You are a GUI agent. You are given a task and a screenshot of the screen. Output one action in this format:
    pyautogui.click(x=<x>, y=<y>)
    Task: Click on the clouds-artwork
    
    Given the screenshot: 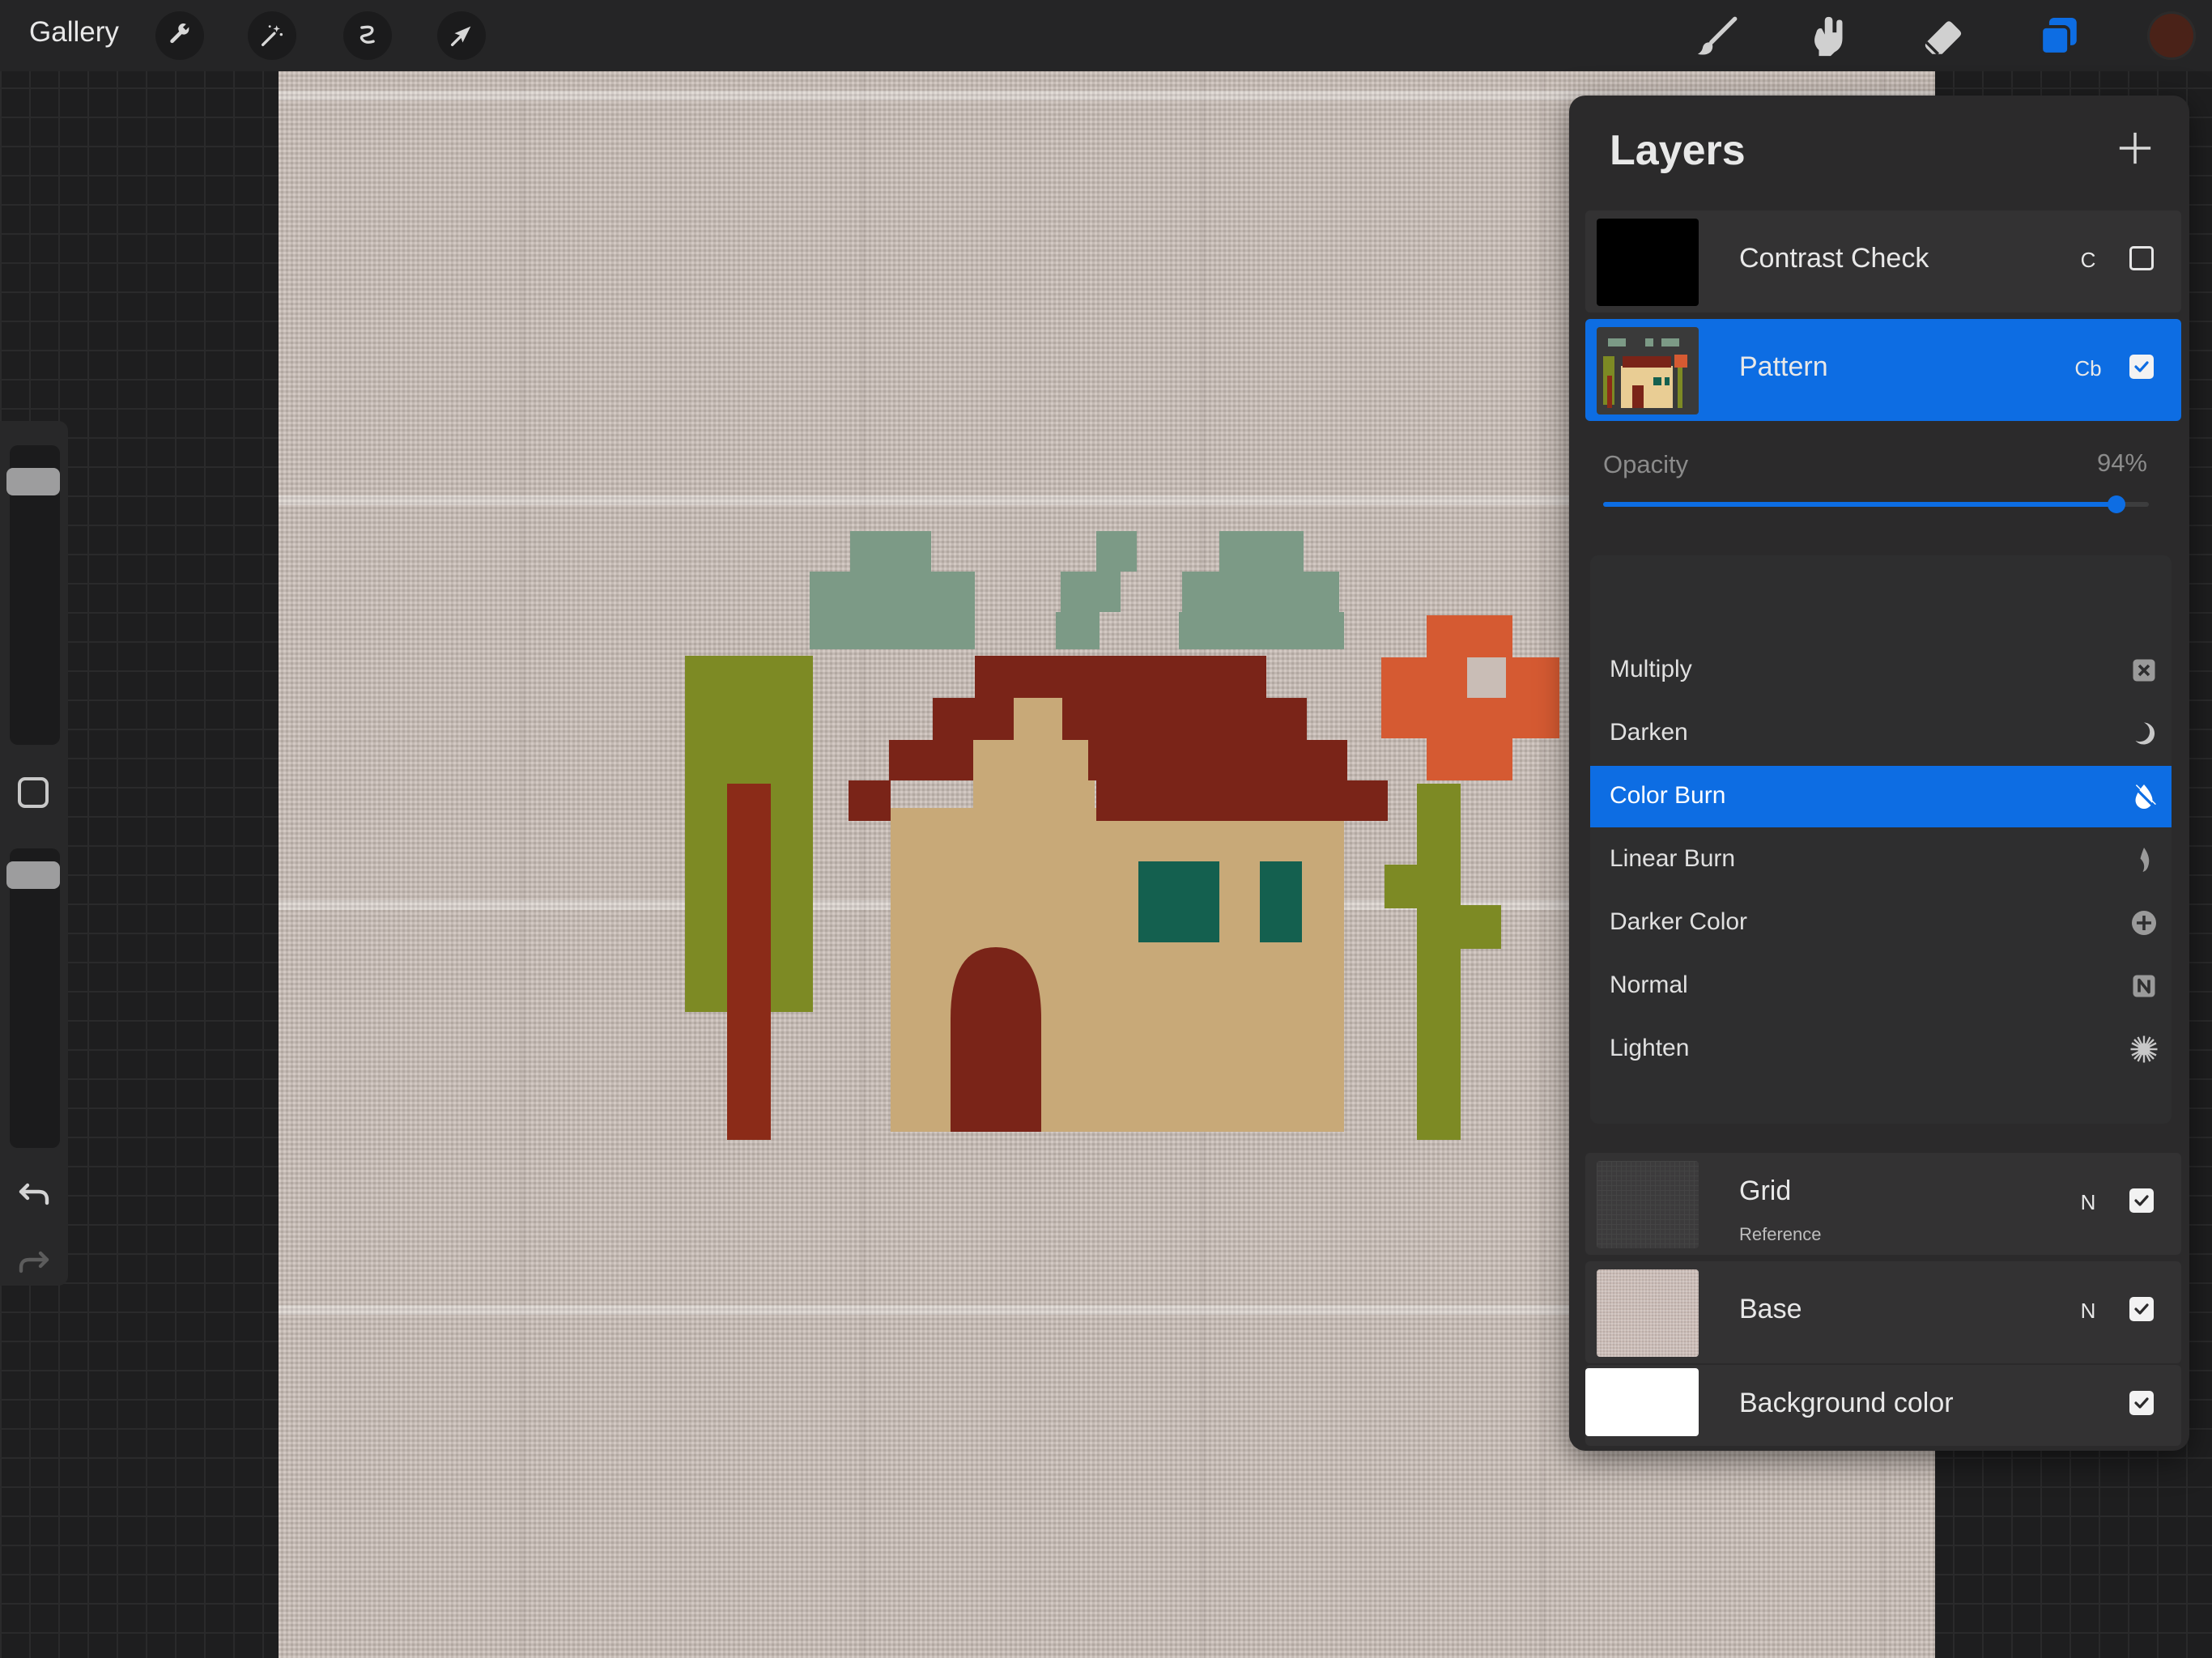 What is the action you would take?
    pyautogui.click(x=1077, y=590)
    